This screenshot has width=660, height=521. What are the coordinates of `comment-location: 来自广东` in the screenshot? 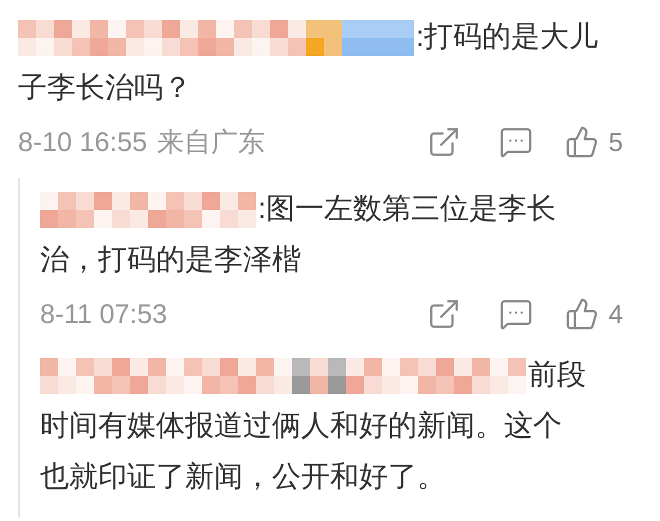 It's located at (211, 142).